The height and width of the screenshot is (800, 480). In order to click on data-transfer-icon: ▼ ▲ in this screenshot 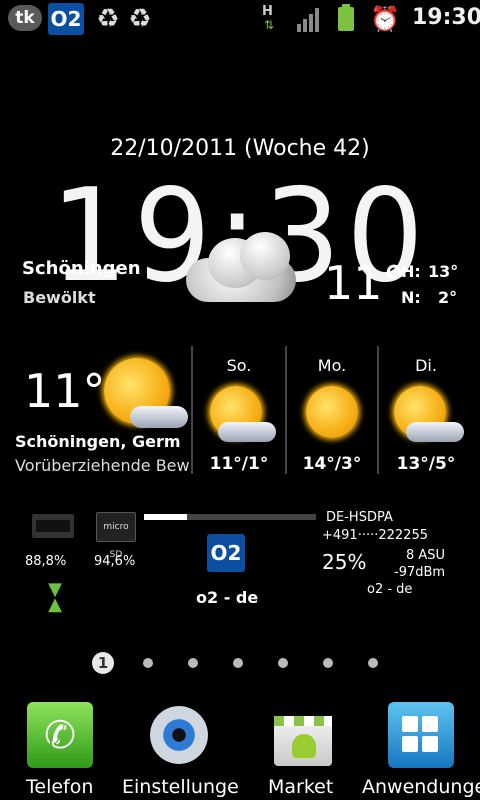, I will do `click(55, 597)`.